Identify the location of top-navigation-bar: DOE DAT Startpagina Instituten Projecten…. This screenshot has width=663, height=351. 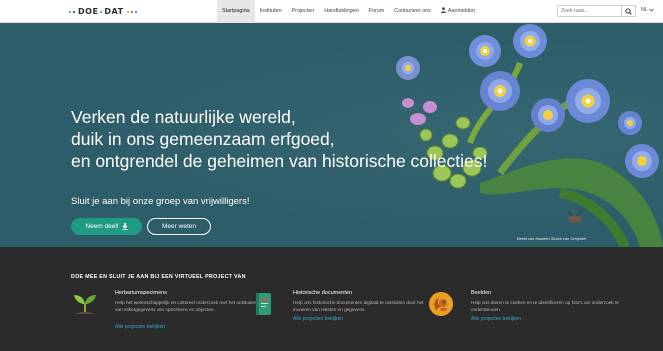
(331, 11).